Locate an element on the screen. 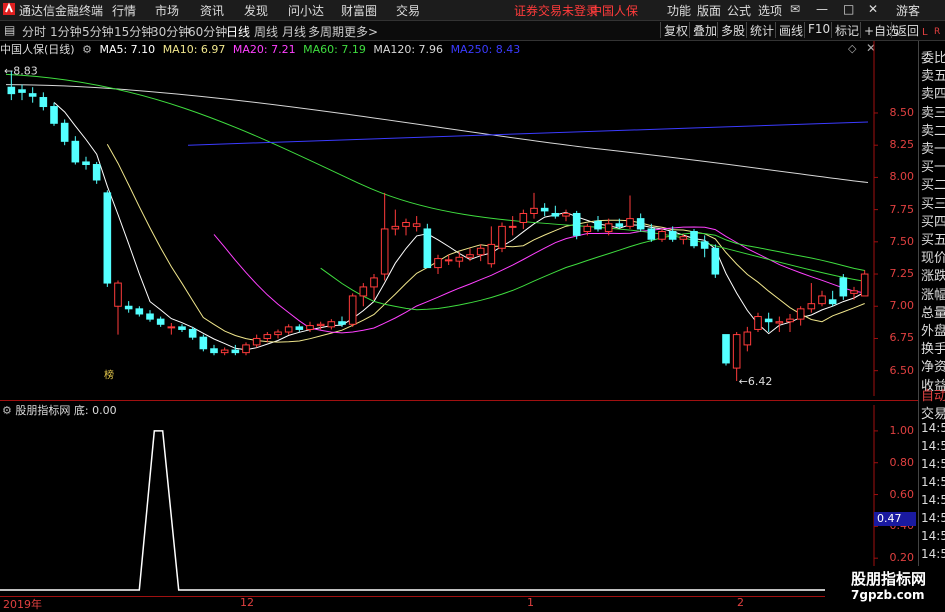  maximize-icon: □ is located at coordinates (848, 9).